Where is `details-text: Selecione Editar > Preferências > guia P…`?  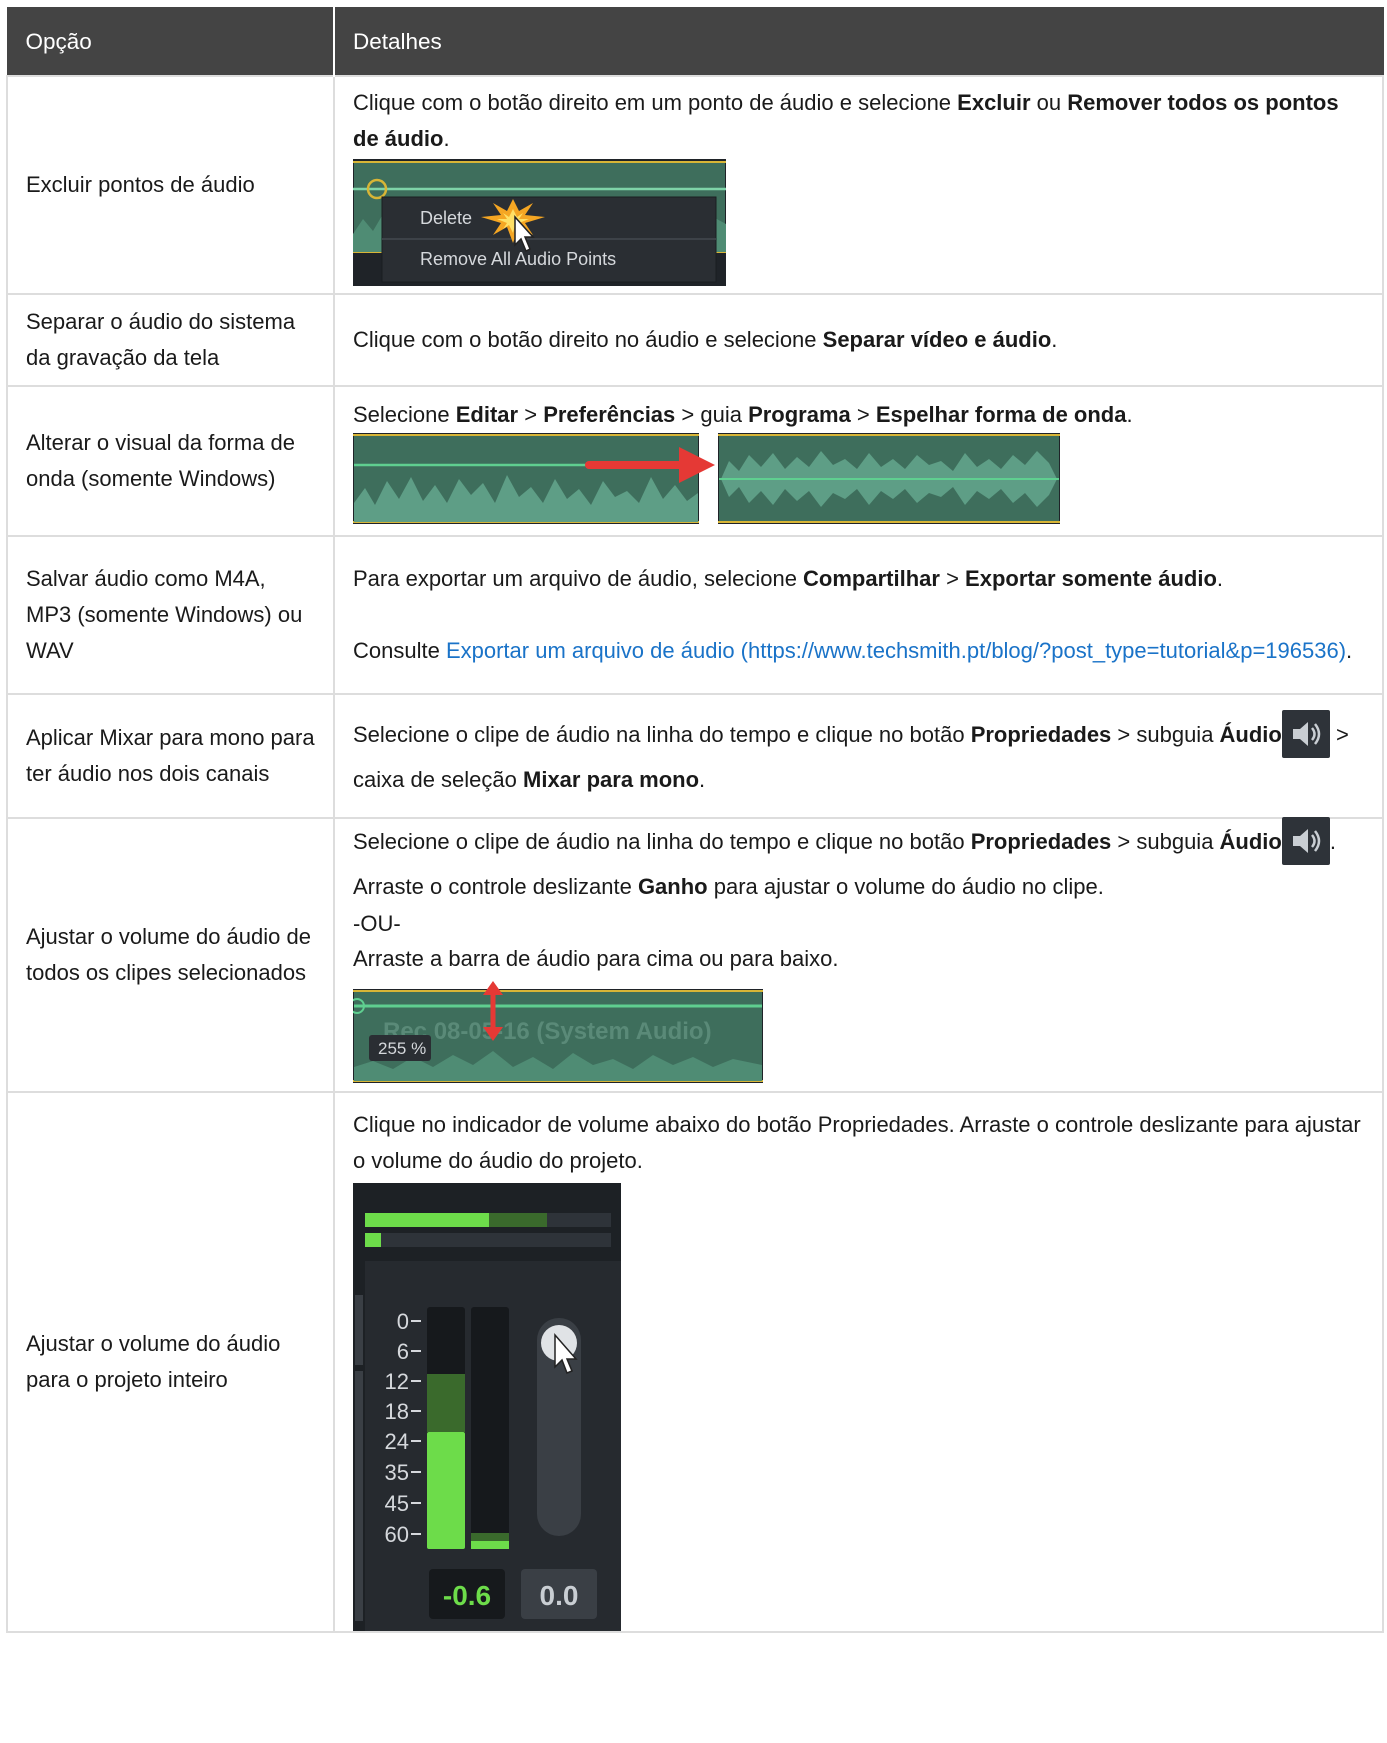 details-text: Selecione Editar > Preferências > guia P… is located at coordinates (743, 414).